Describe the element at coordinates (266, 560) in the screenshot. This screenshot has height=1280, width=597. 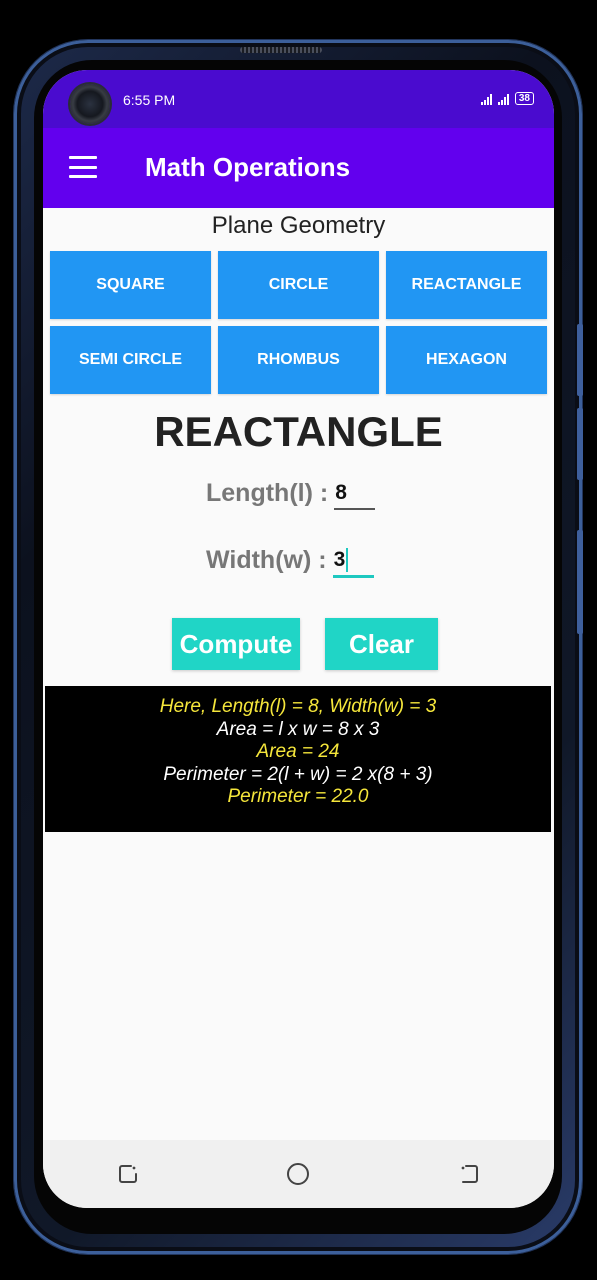
I see `width-label: Width(w) :` at that location.